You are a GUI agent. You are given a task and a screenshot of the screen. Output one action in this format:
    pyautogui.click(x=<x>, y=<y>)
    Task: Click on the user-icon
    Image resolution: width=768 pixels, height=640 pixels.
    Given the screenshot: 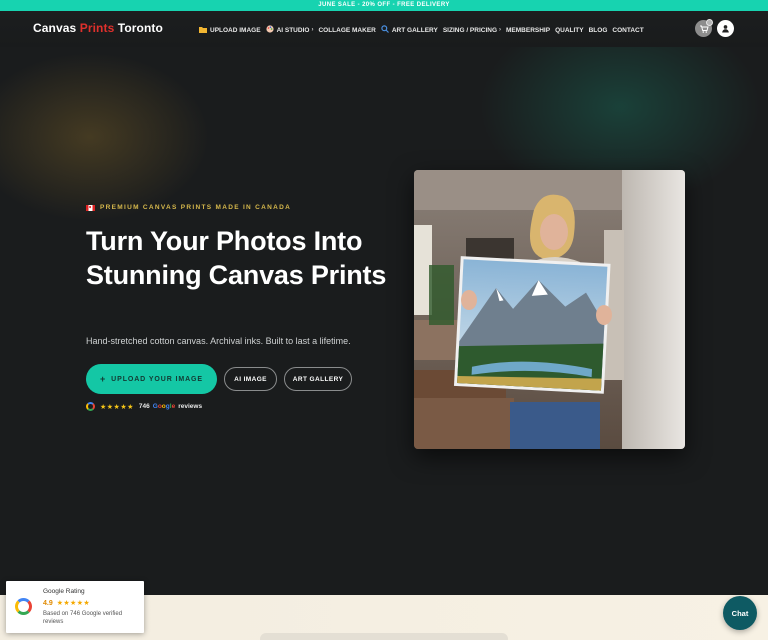 What is the action you would take?
    pyautogui.click(x=725, y=29)
    